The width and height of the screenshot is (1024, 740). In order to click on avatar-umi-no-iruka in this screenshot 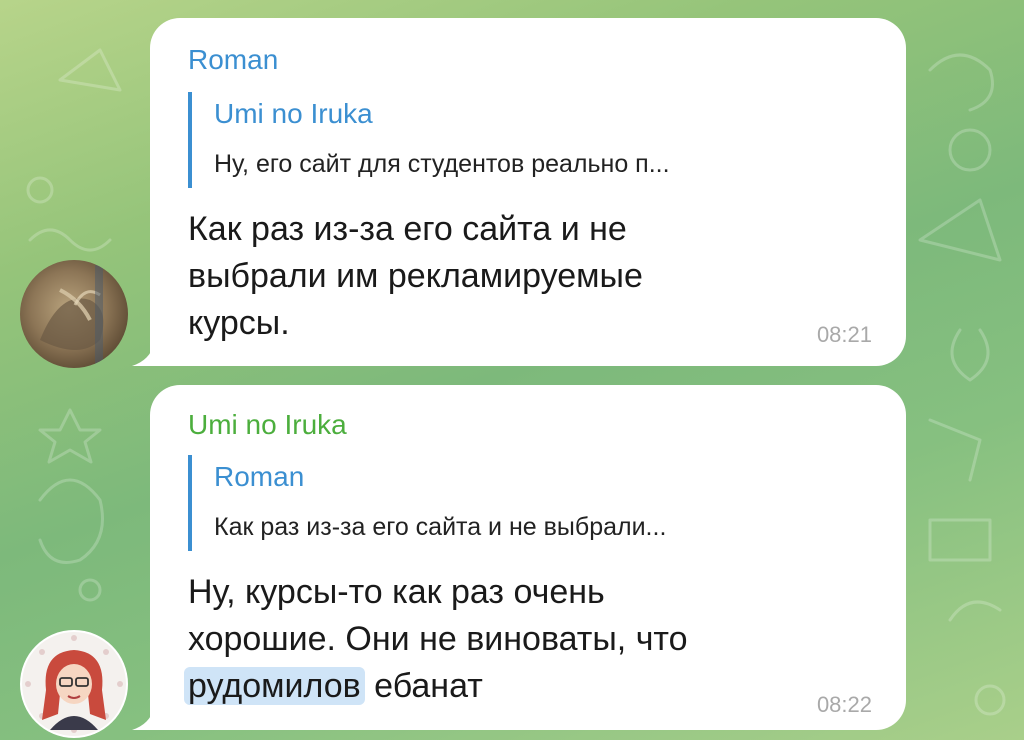, I will do `click(74, 684)`.